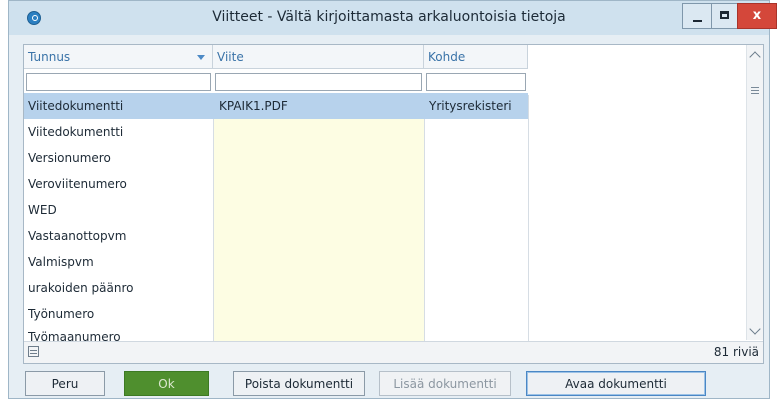 This screenshot has height=405, width=778. I want to click on scroll-up-icon, so click(755, 57).